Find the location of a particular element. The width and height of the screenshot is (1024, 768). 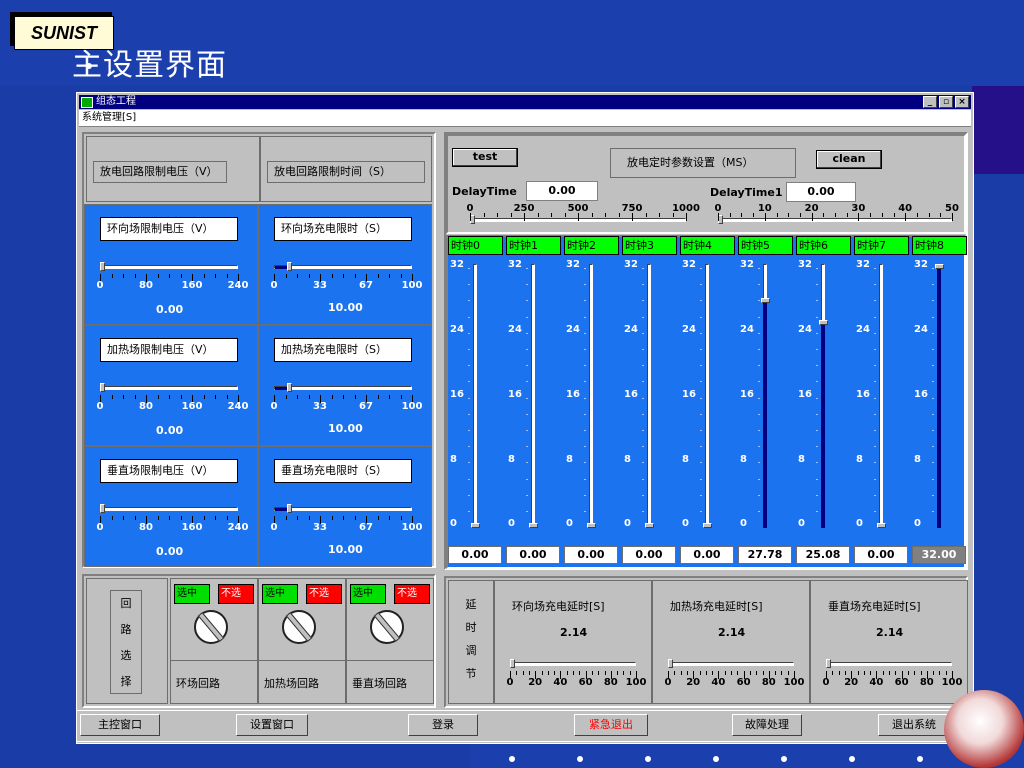

clock-value: 32.00 is located at coordinates (939, 555).